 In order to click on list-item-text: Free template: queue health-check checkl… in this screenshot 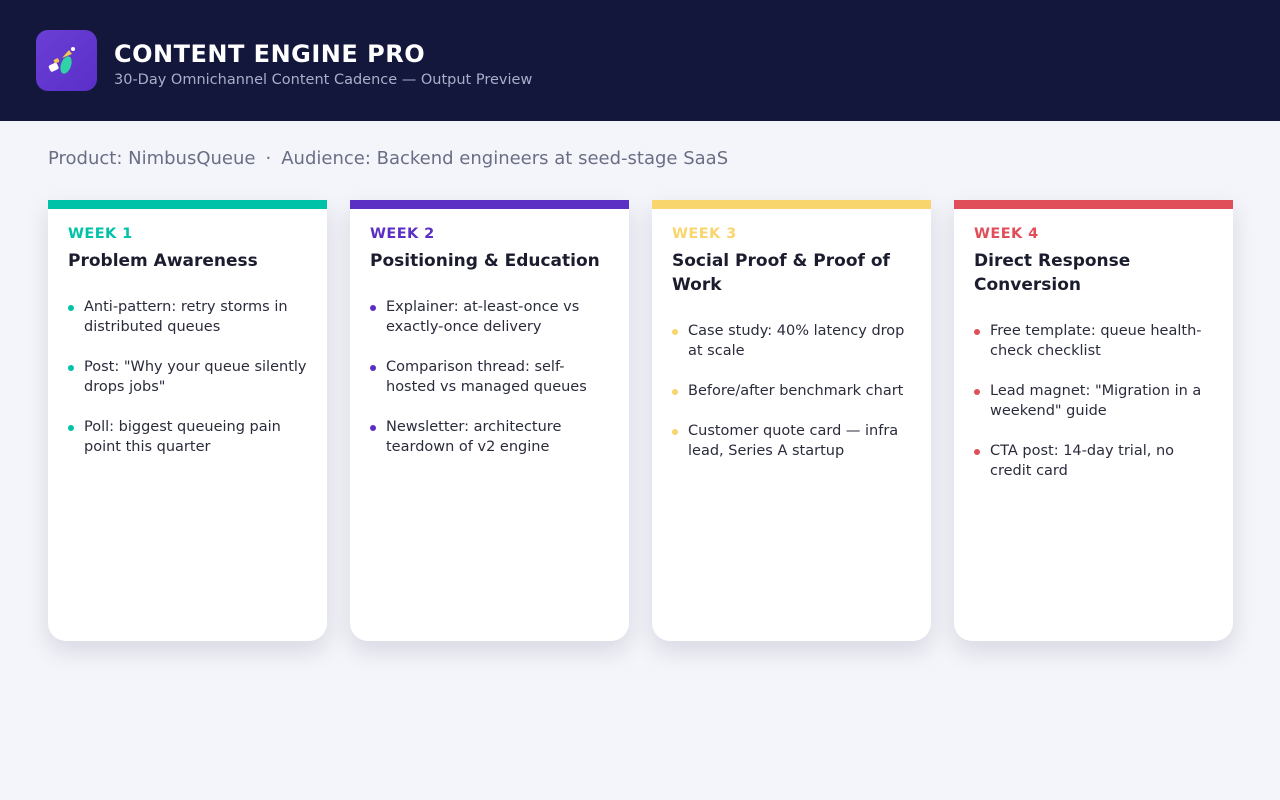, I will do `click(1096, 341)`.